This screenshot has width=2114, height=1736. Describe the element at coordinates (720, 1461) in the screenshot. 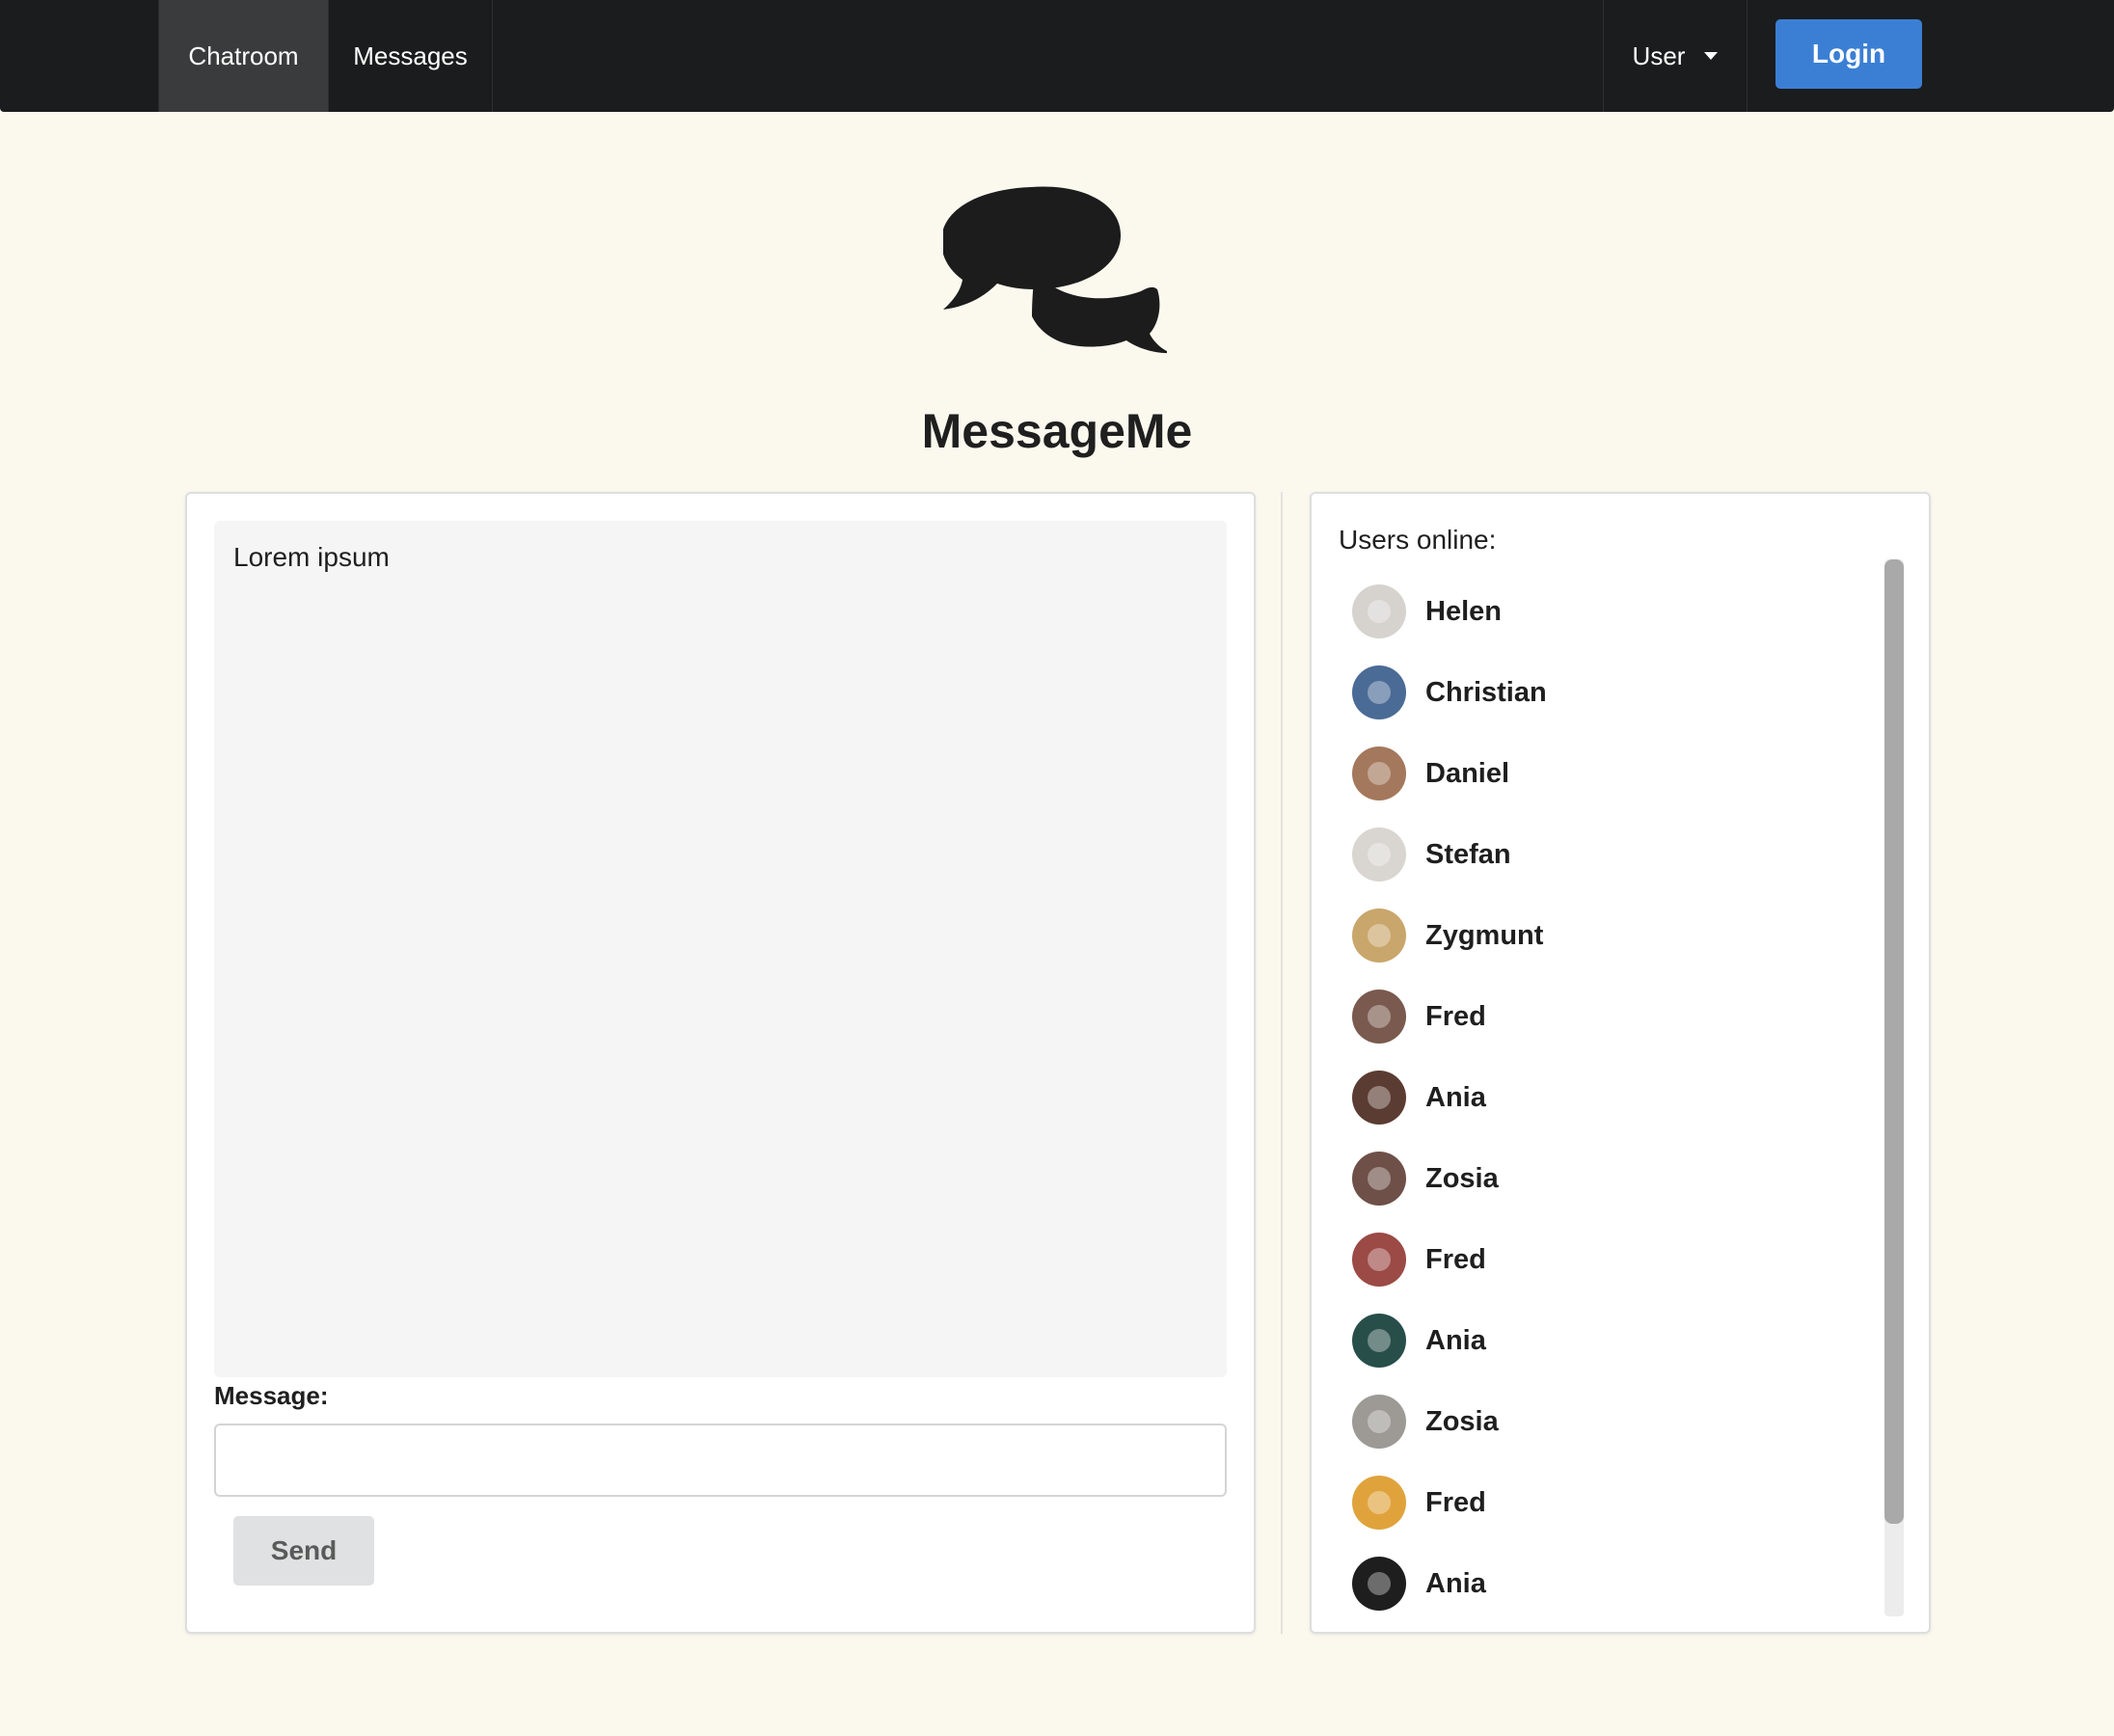

I see `message-input` at that location.